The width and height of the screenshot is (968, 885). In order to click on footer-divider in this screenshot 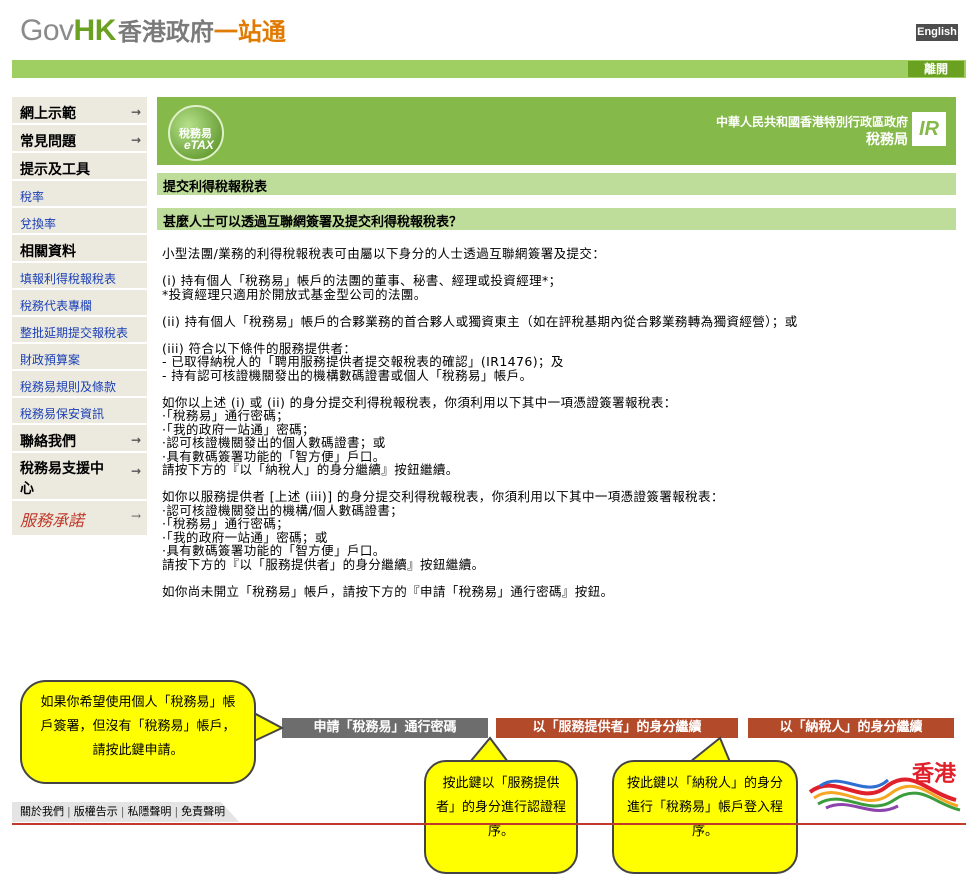, I will do `click(489, 824)`.